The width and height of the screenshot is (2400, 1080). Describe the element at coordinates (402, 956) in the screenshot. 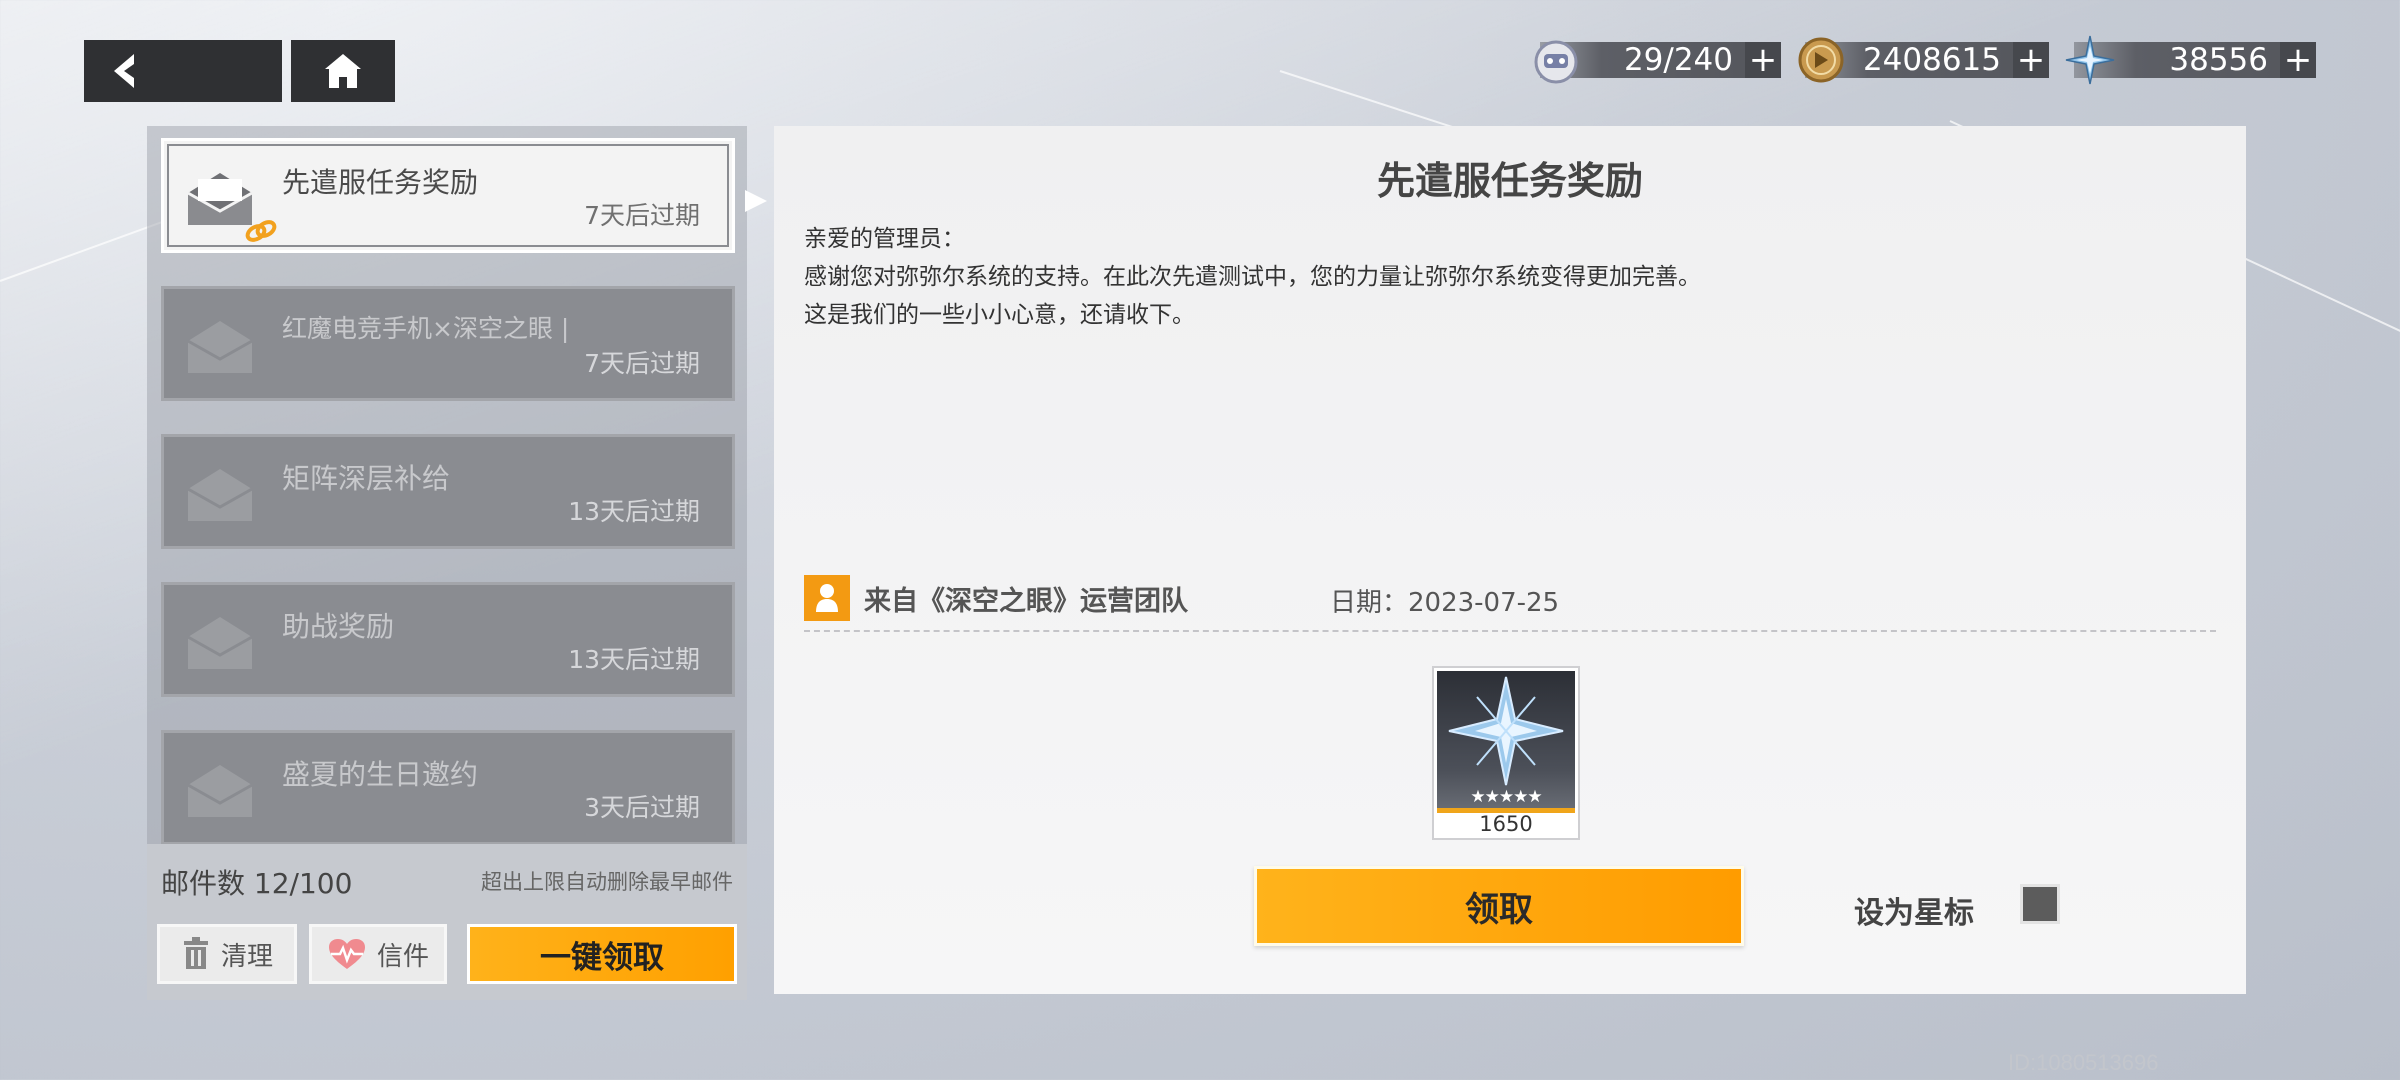

I see `letter-label: 信件` at that location.